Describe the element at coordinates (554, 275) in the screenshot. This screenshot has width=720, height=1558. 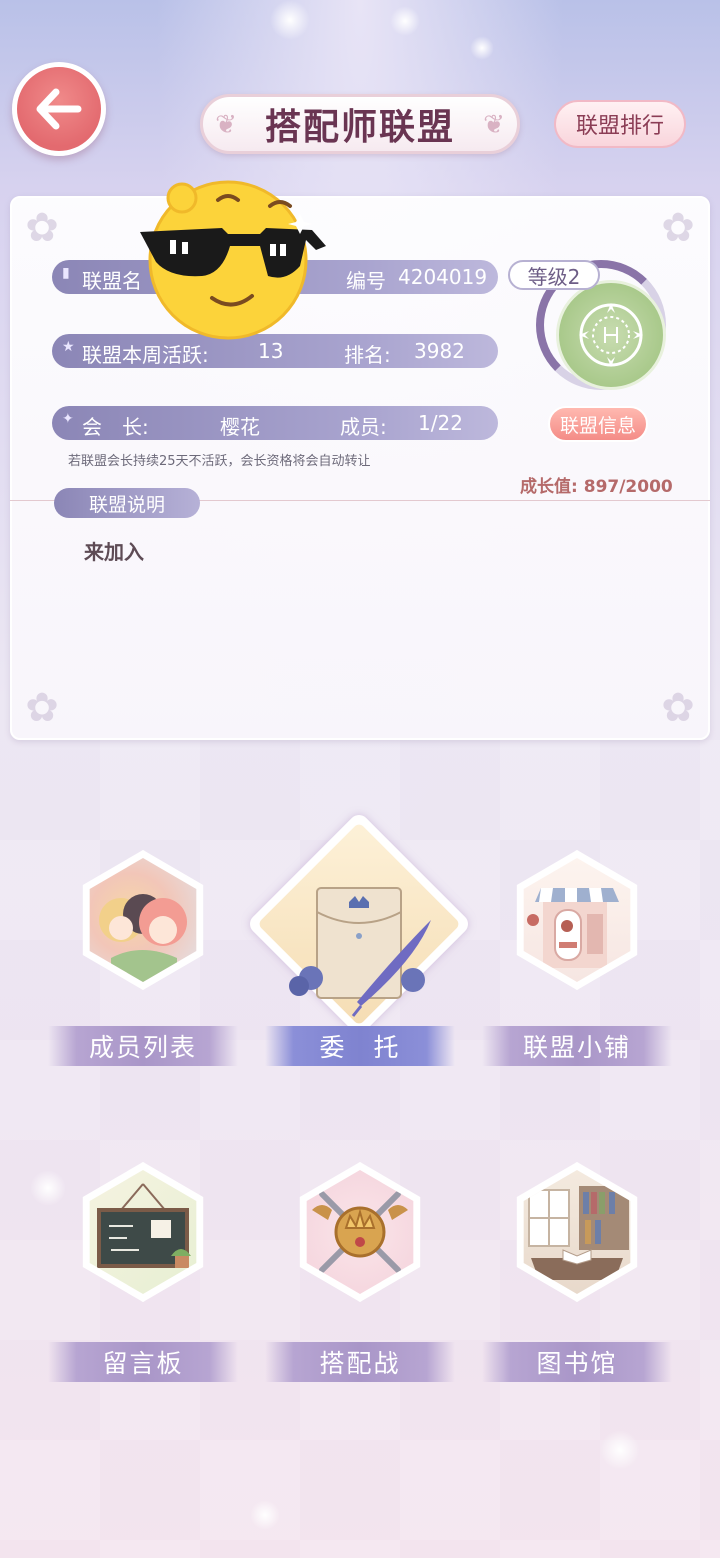
I see `alliance-level: 等级2` at that location.